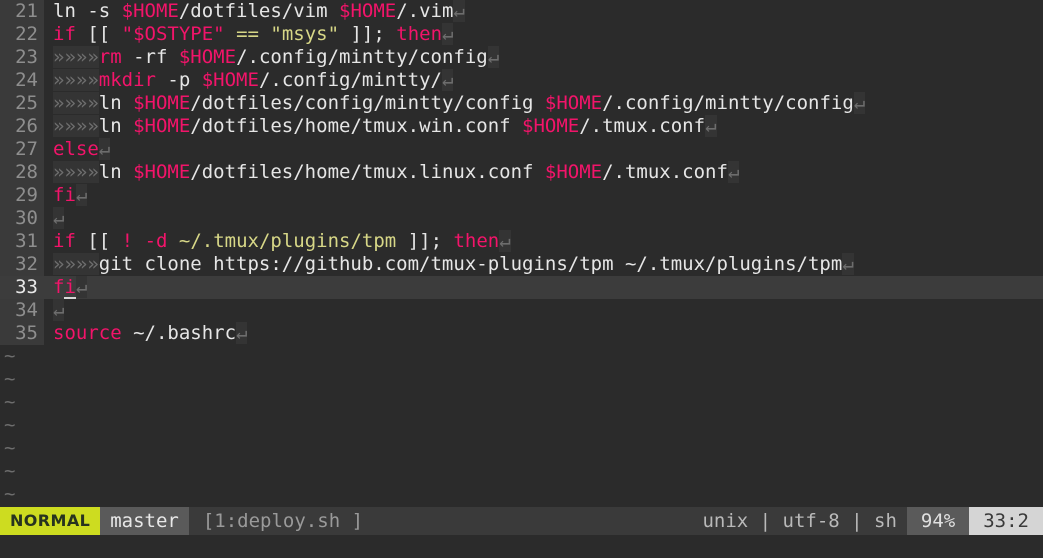  I want to click on status-mode-indicator: NORMAL, so click(50, 521).